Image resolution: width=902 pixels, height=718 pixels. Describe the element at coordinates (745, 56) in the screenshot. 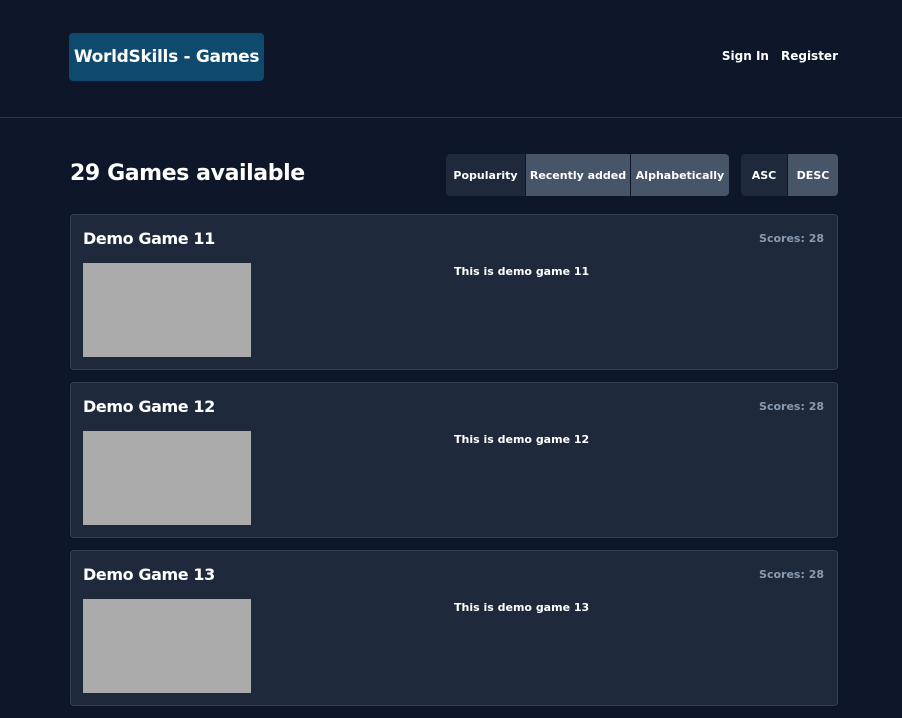

I see `sign-in-link: Sign In` at that location.